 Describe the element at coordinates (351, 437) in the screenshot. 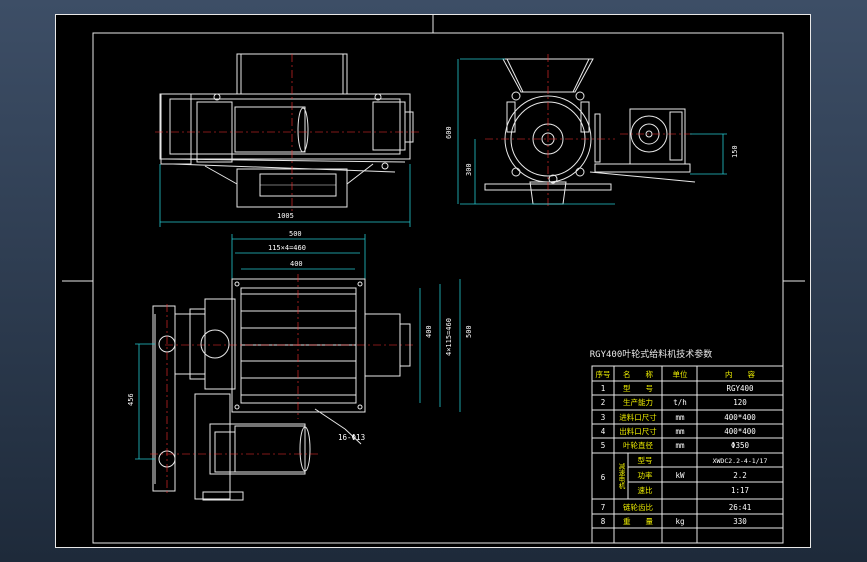

I see `dim-holes: 16-Φ13` at that location.